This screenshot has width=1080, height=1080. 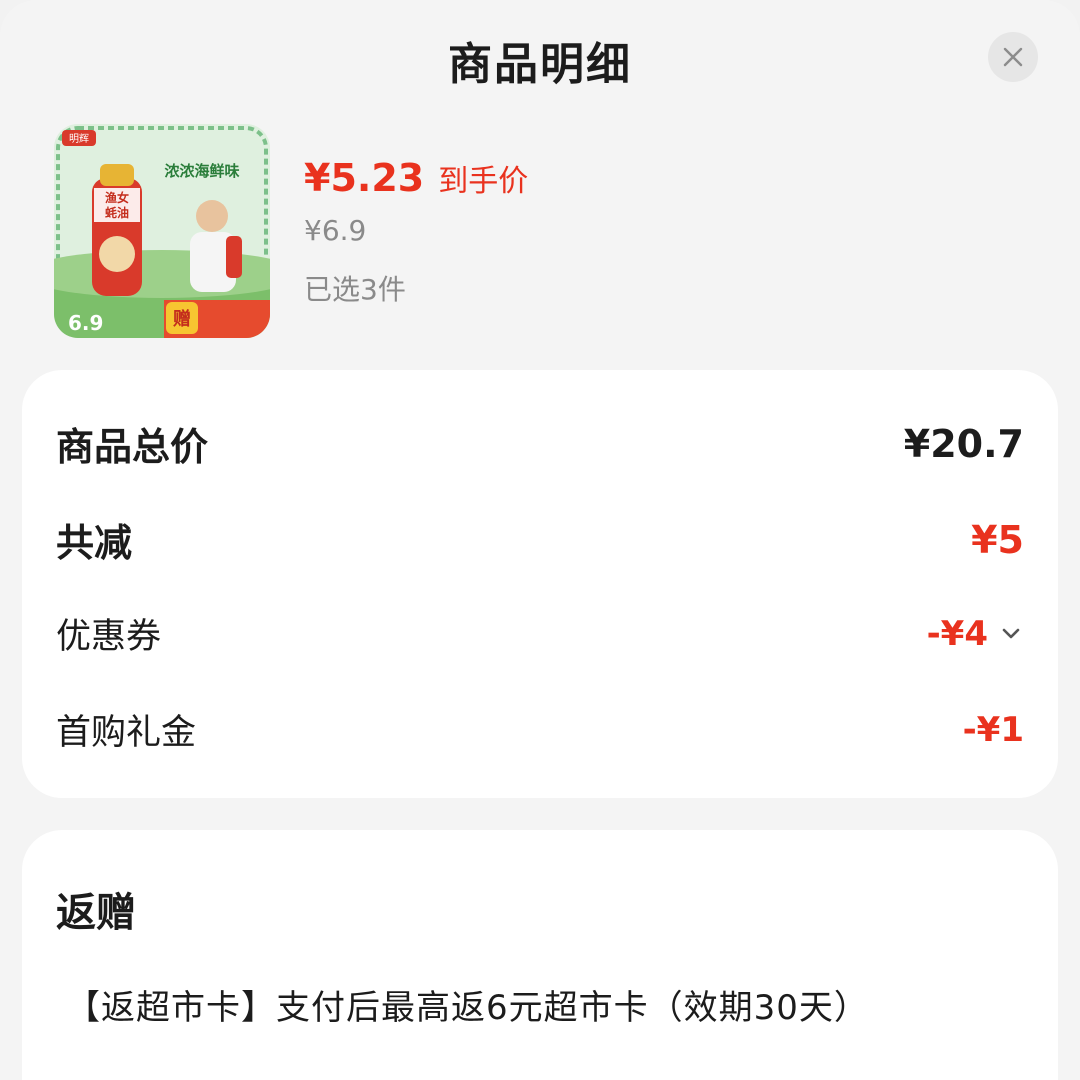 I want to click on thumb-headline: 浓浓海鲜味, so click(x=201, y=171).